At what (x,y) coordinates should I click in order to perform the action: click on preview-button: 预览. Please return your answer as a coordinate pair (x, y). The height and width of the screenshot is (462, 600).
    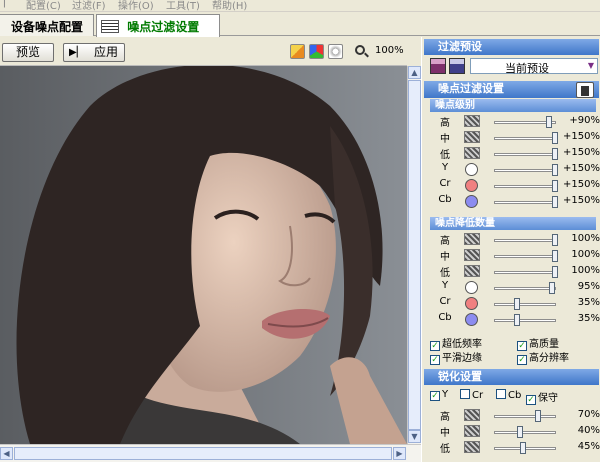
    Looking at the image, I should click on (28, 52).